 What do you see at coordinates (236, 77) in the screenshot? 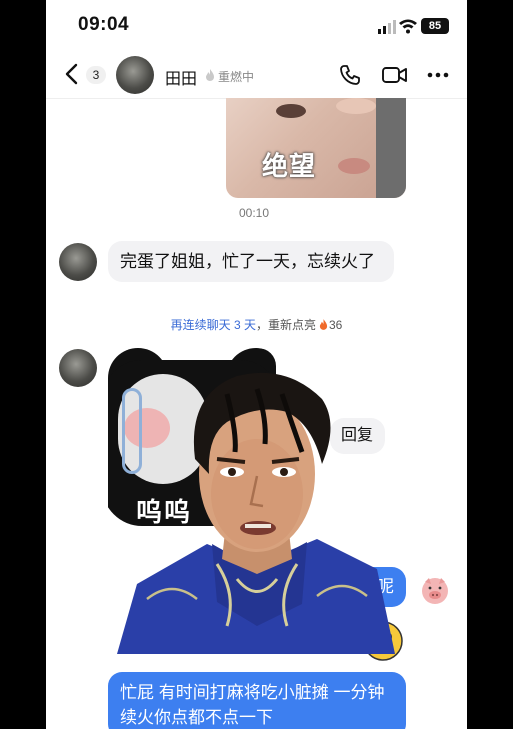
I see `streak-status: 重燃中` at bounding box center [236, 77].